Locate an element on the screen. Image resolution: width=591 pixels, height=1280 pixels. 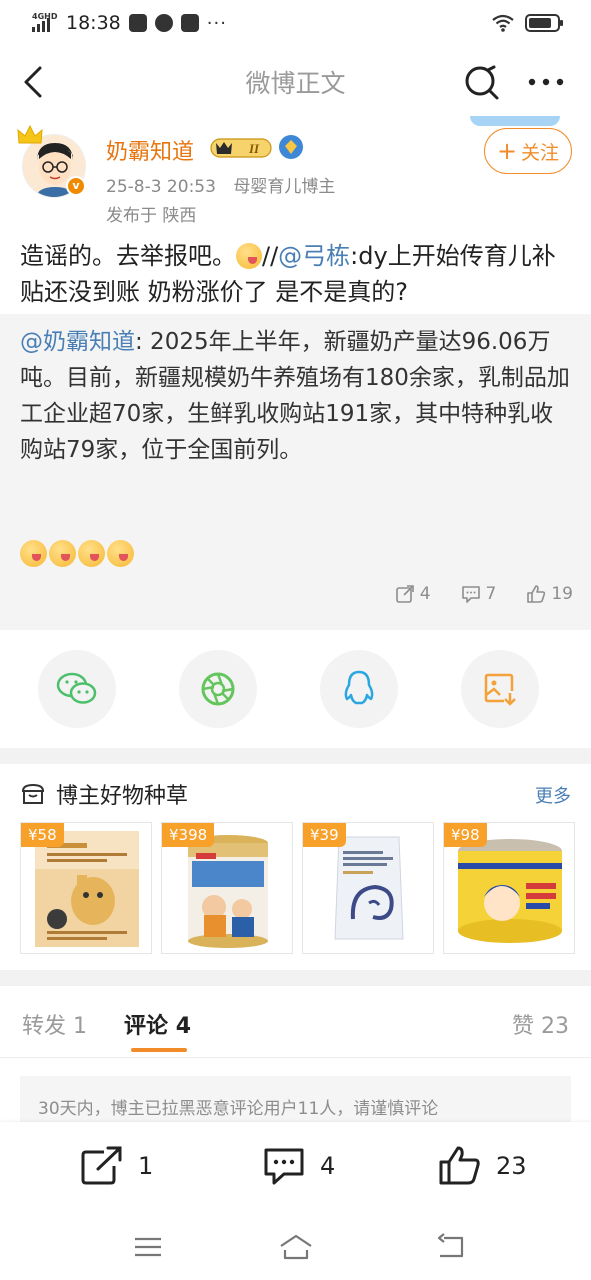
tab-comments: 评论 4 is located at coordinates (157, 1024).